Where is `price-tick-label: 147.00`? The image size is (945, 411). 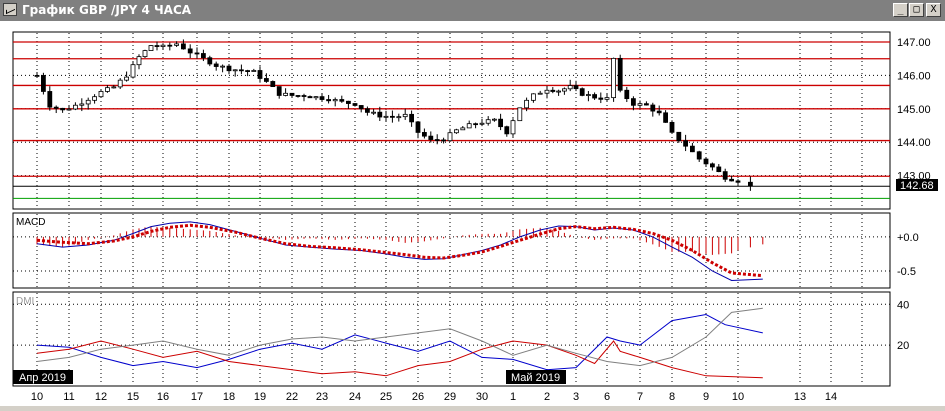
price-tick-label: 147.00 is located at coordinates (914, 43).